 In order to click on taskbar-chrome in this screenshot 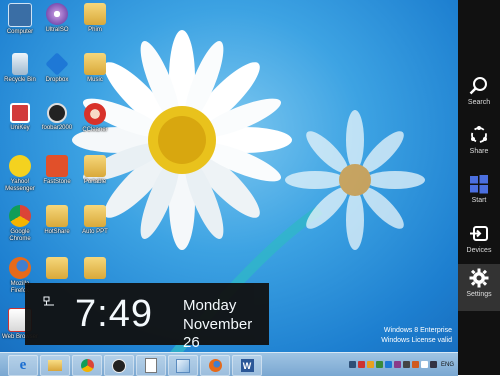, I will do `click(87, 365)`.